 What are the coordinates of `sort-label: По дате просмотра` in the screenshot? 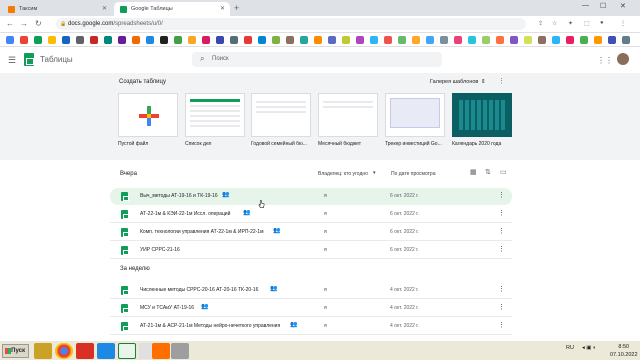 It's located at (413, 174).